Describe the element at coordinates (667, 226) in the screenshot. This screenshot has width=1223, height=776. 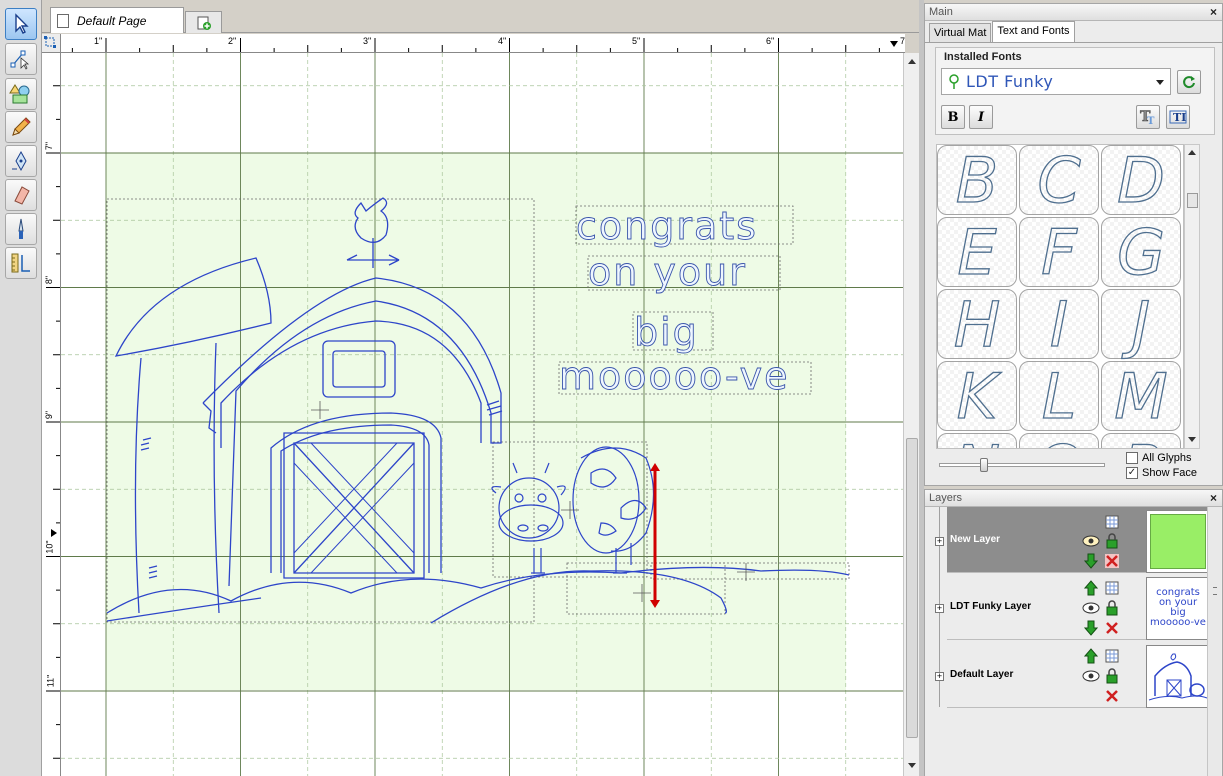
I see `text-line: congrats` at that location.